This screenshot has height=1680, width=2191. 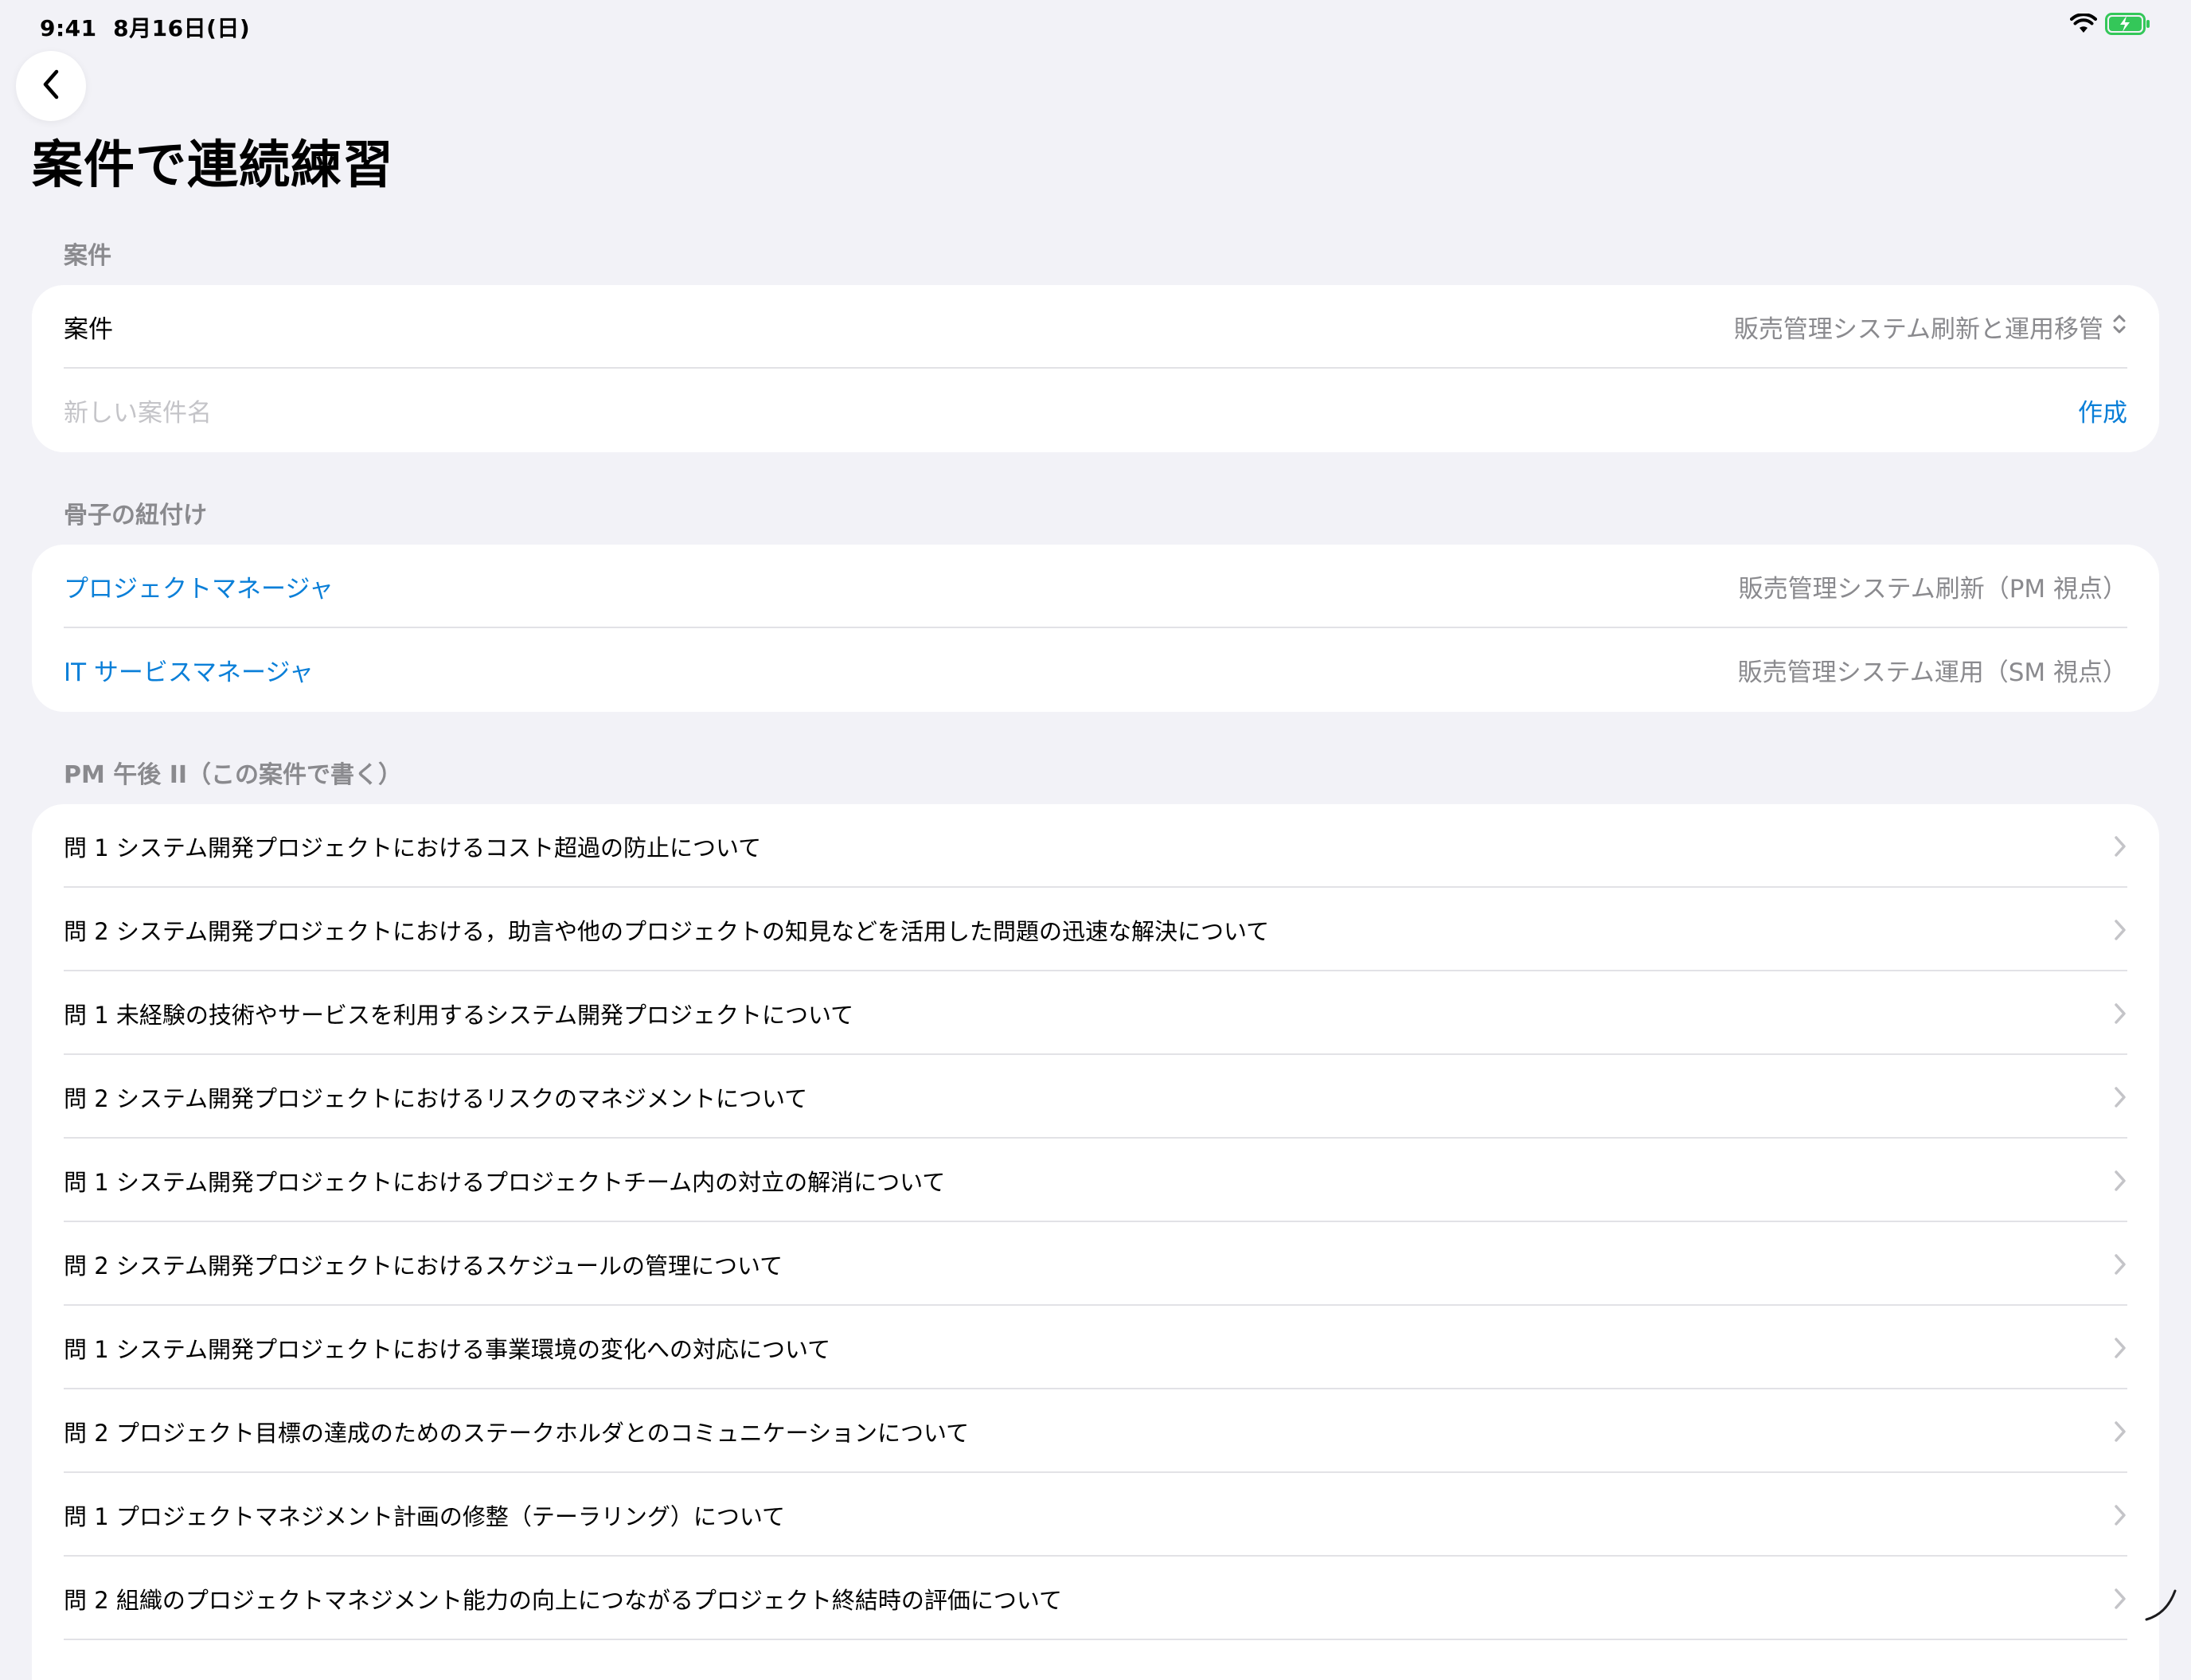 I want to click on pencil-scribble-icon, so click(x=2161, y=1605).